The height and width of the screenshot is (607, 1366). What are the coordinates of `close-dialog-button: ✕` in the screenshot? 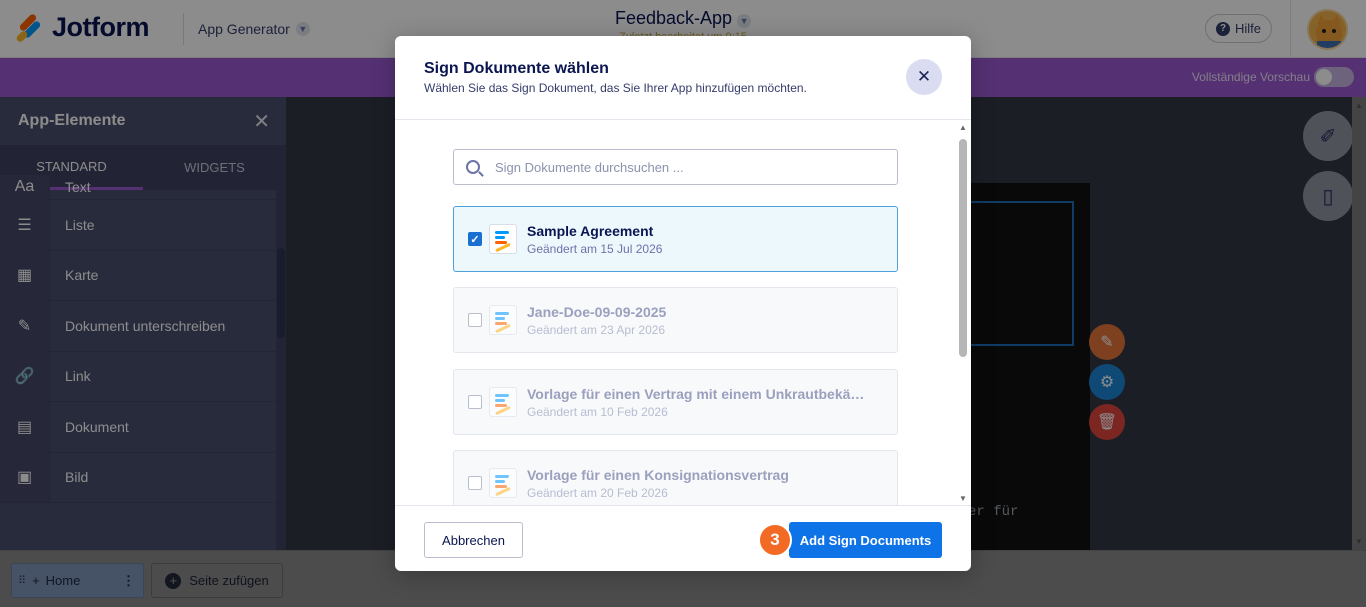 It's located at (924, 77).